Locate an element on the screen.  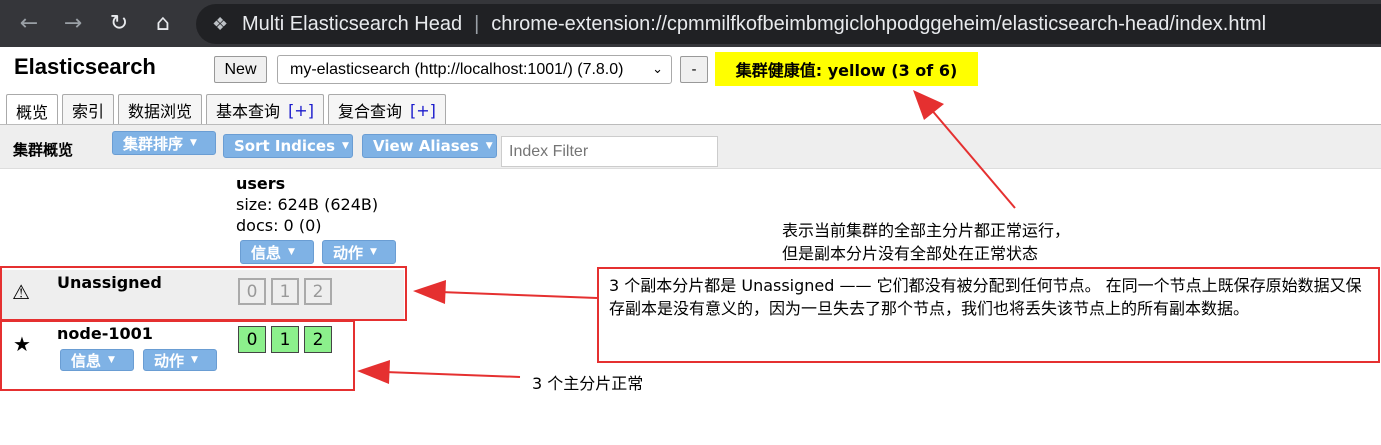
replica-arrow is located at coordinates (505, 292).